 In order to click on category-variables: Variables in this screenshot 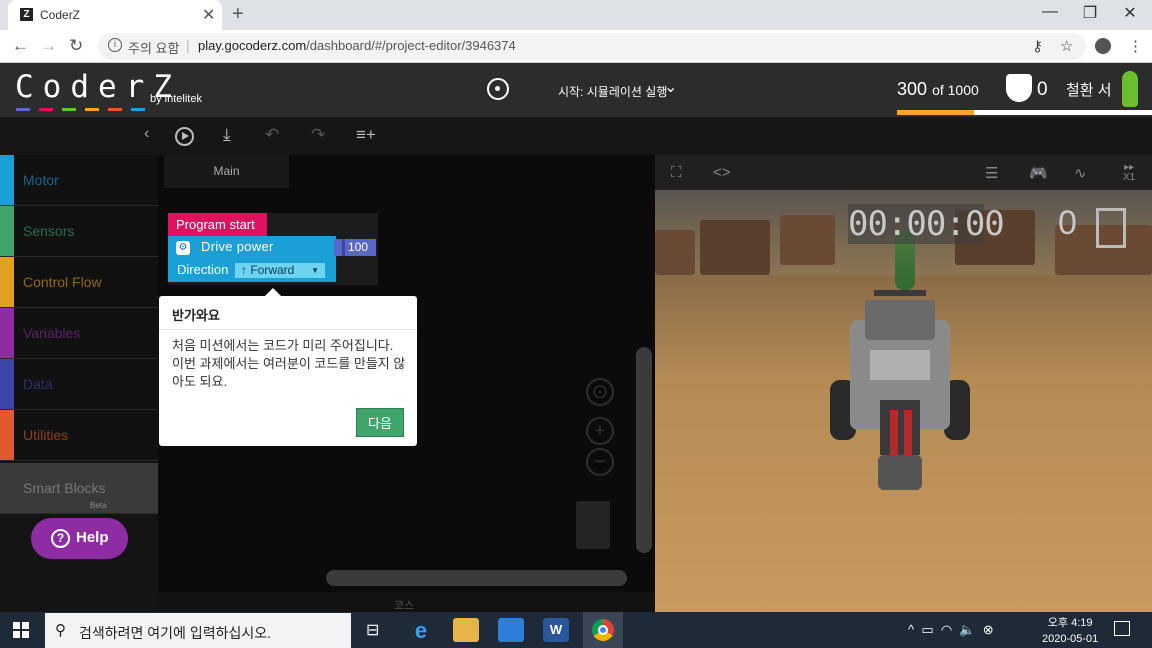, I will do `click(79, 333)`.